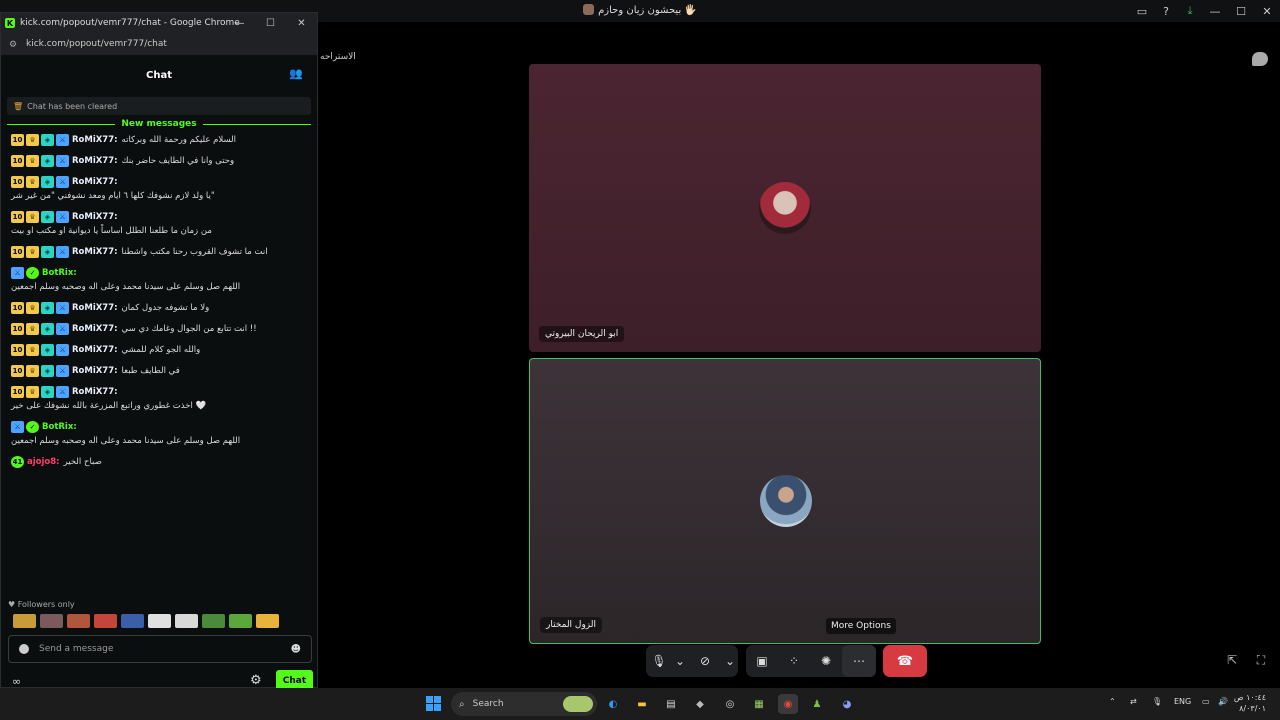 This screenshot has height=720, width=1280. Describe the element at coordinates (817, 704) in the screenshot. I see `chess-icon: ♟` at that location.